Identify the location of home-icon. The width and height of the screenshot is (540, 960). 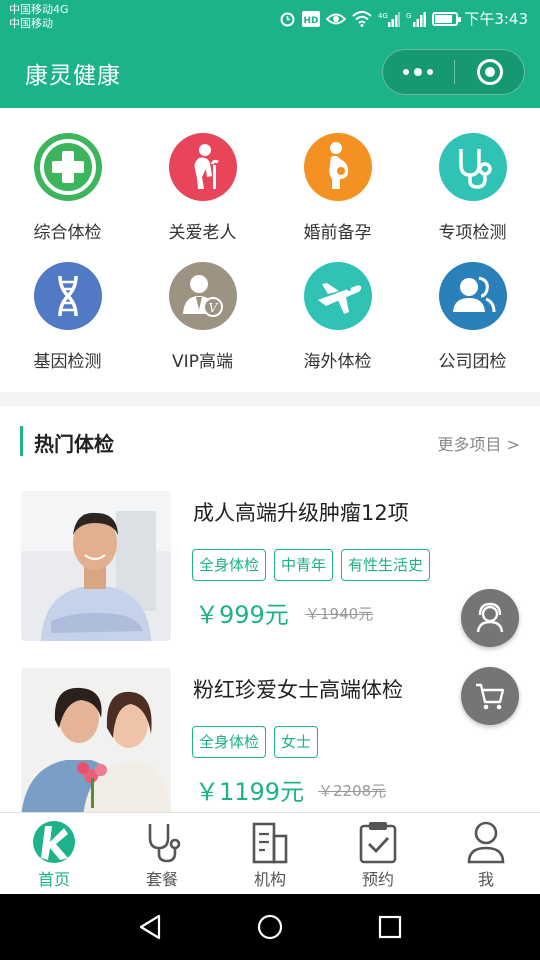
(270, 927).